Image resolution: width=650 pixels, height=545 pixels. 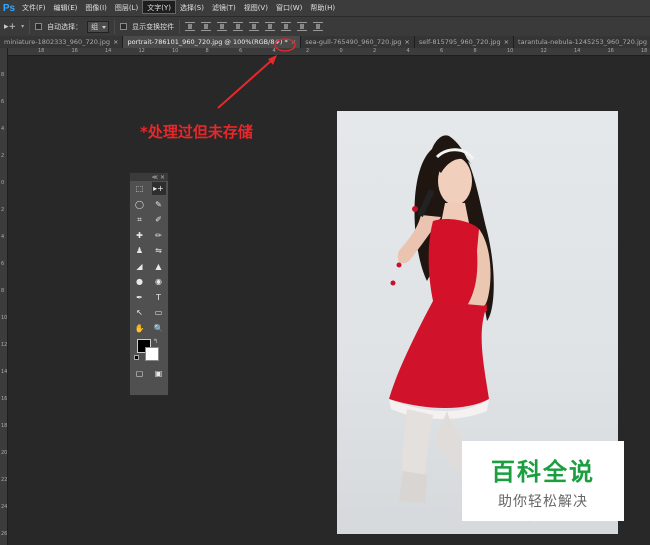 What do you see at coordinates (159, 297) in the screenshot?
I see `tool-icon: T` at bounding box center [159, 297].